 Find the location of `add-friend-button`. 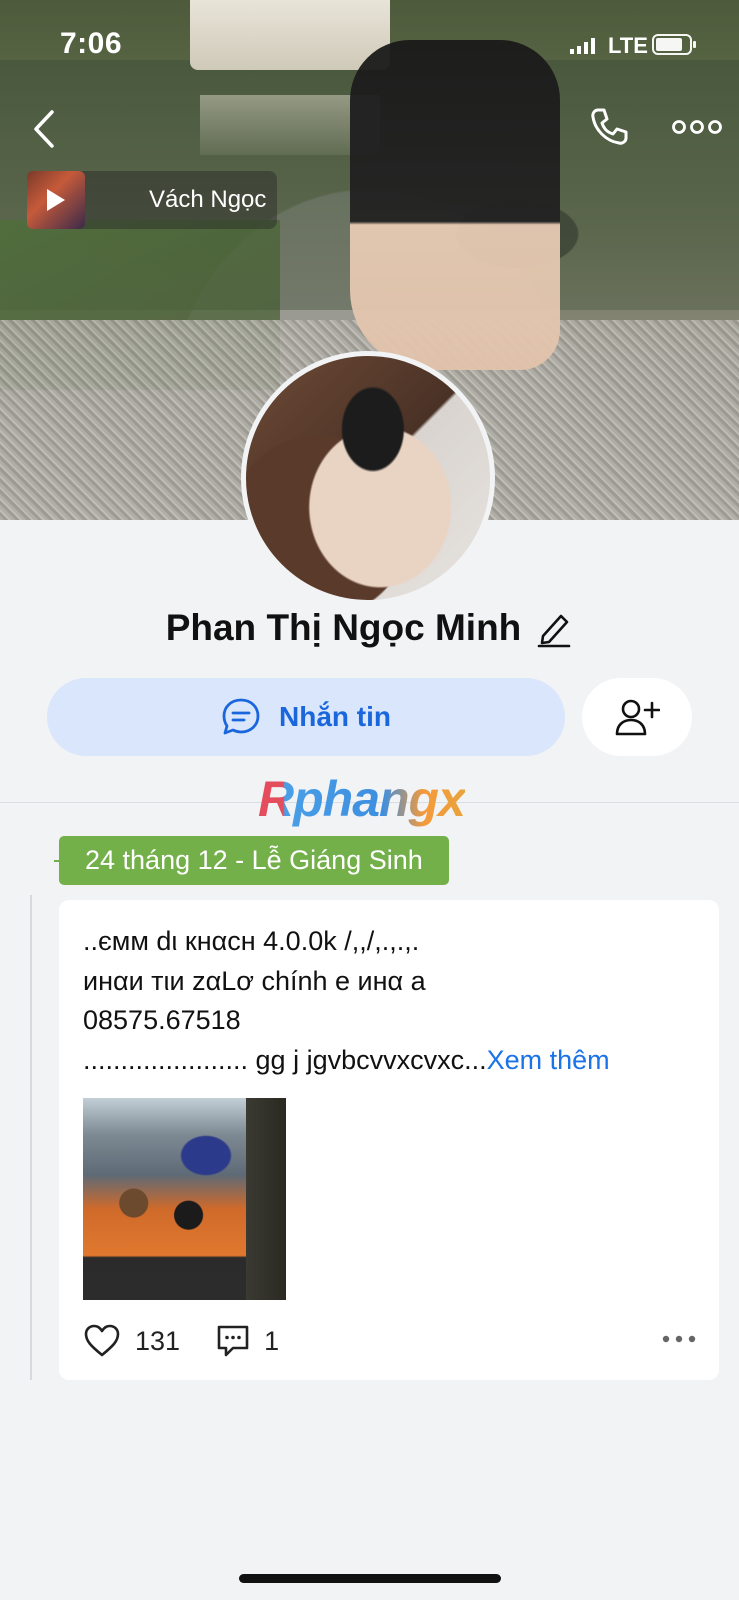

add-friend-button is located at coordinates (637, 717).